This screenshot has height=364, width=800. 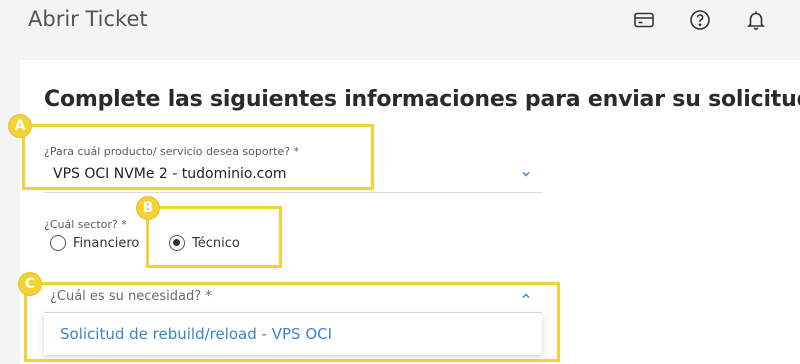 What do you see at coordinates (170, 174) in the screenshot?
I see `product-select-value: VPS OCI NVMe 2 - tudominio.com` at bounding box center [170, 174].